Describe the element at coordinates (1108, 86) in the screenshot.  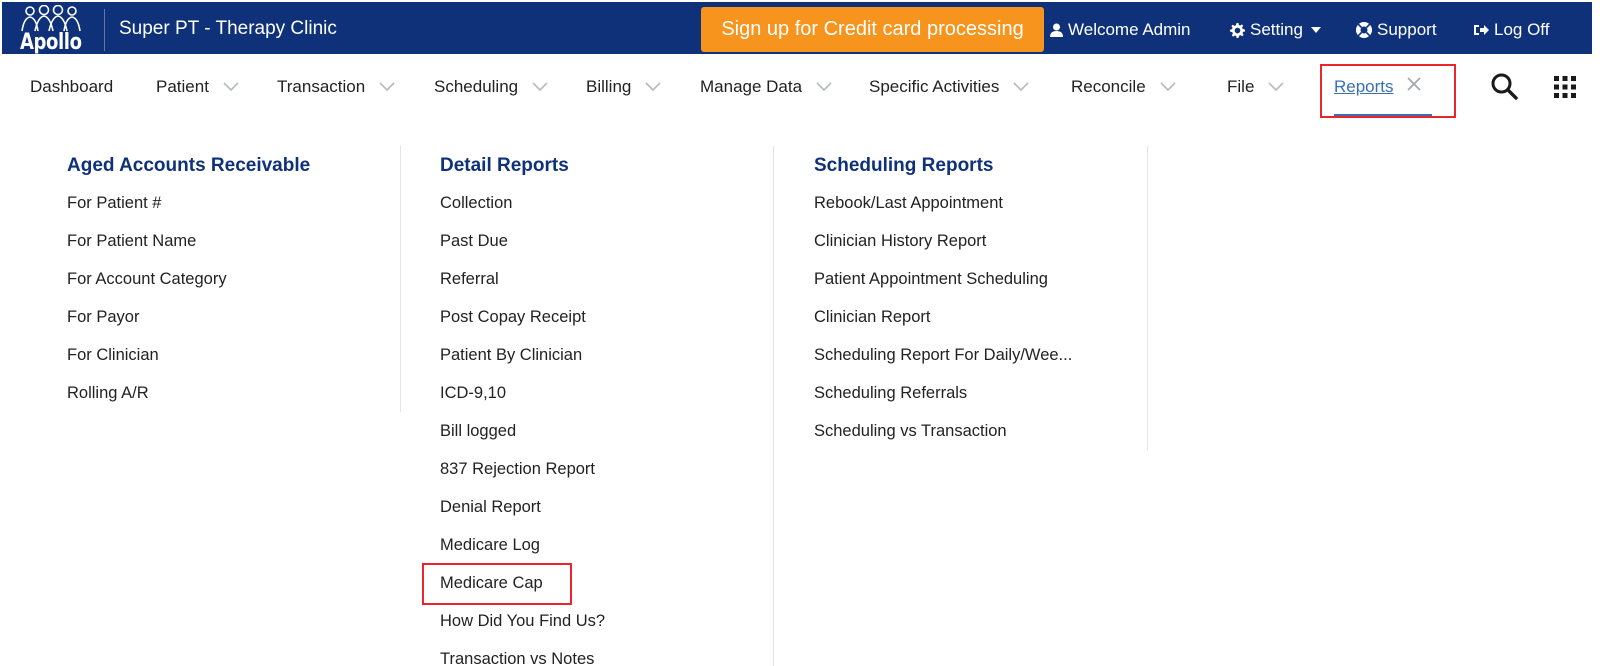
I see `nav-label: Reconcile` at that location.